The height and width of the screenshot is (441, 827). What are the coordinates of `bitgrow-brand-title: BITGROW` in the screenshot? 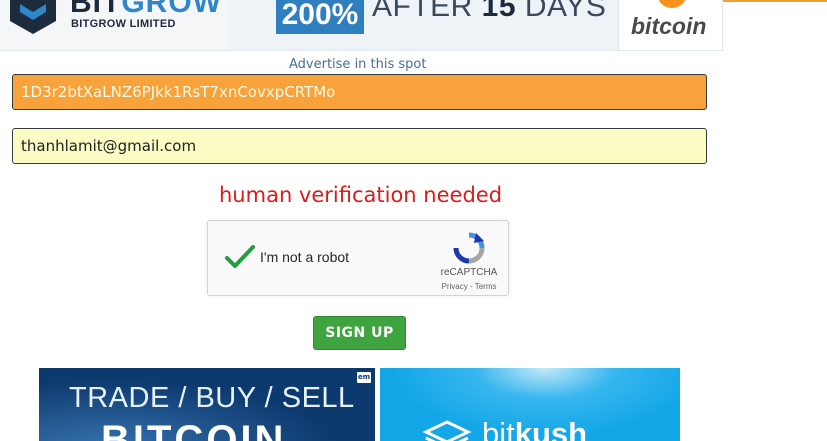 It's located at (146, 10).